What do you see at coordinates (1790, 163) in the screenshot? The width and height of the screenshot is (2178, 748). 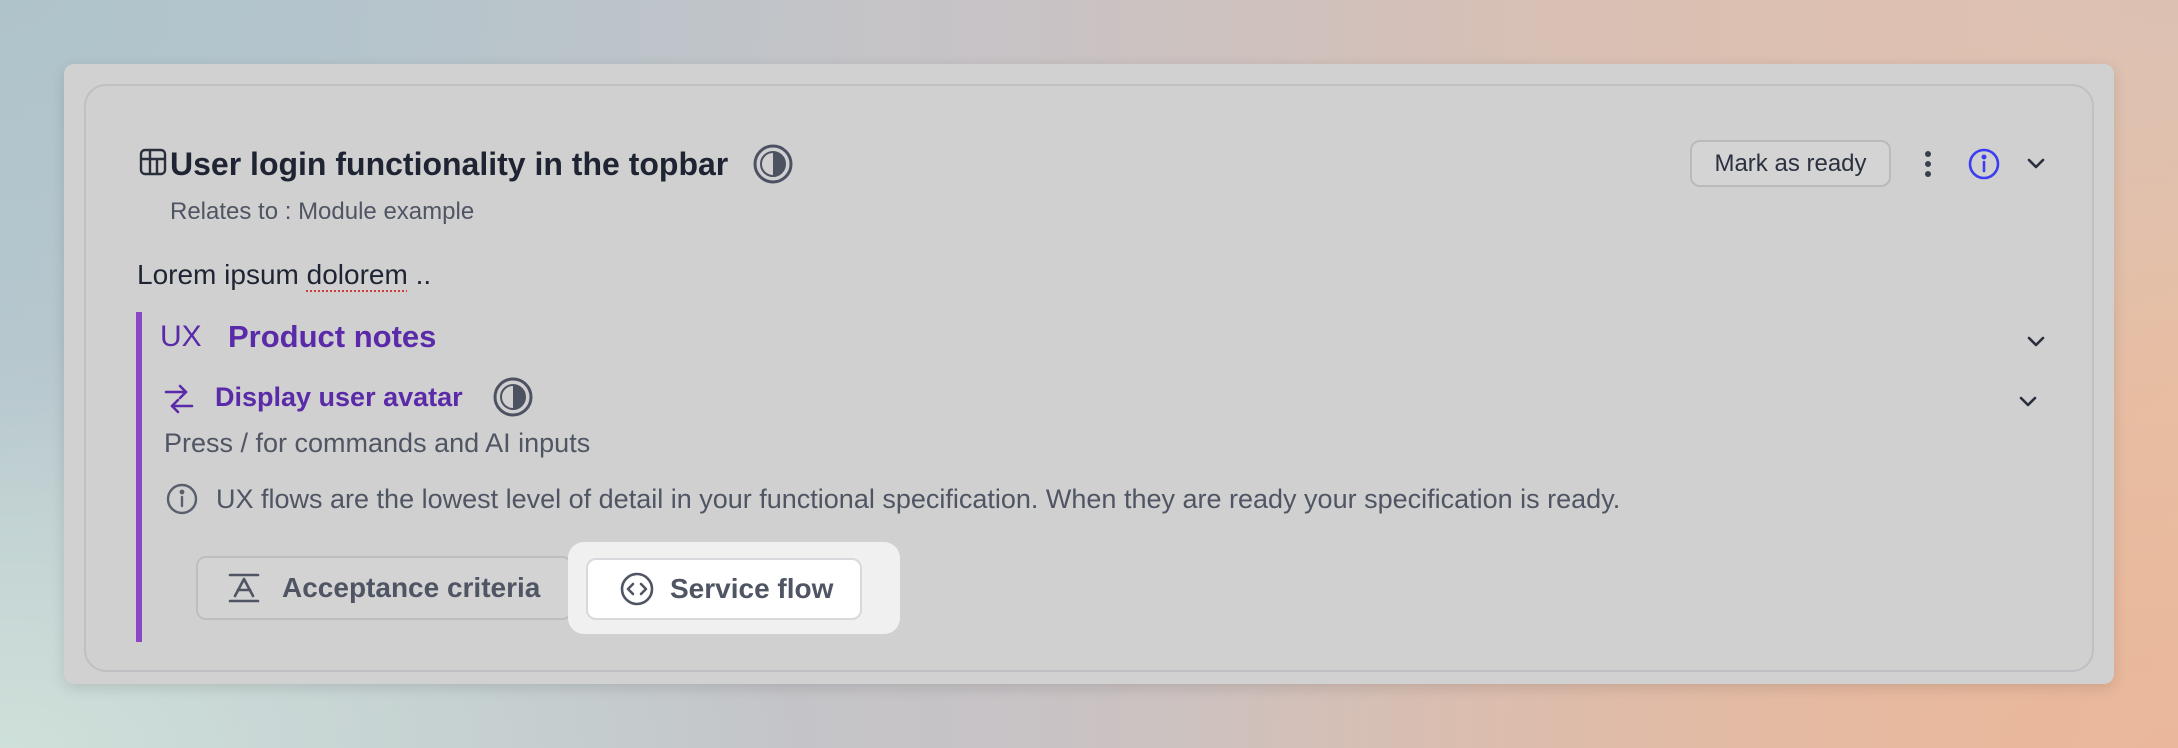 I see `mark-as-ready-button: Mark as ready` at bounding box center [1790, 163].